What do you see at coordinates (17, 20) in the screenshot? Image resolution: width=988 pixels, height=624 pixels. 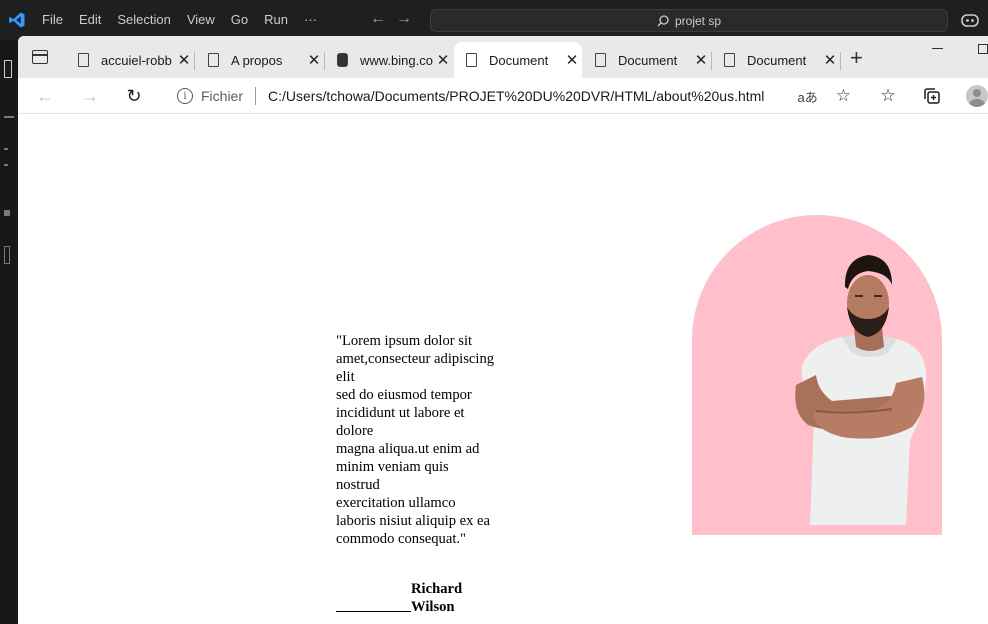 I see `vscode-logo-icon` at bounding box center [17, 20].